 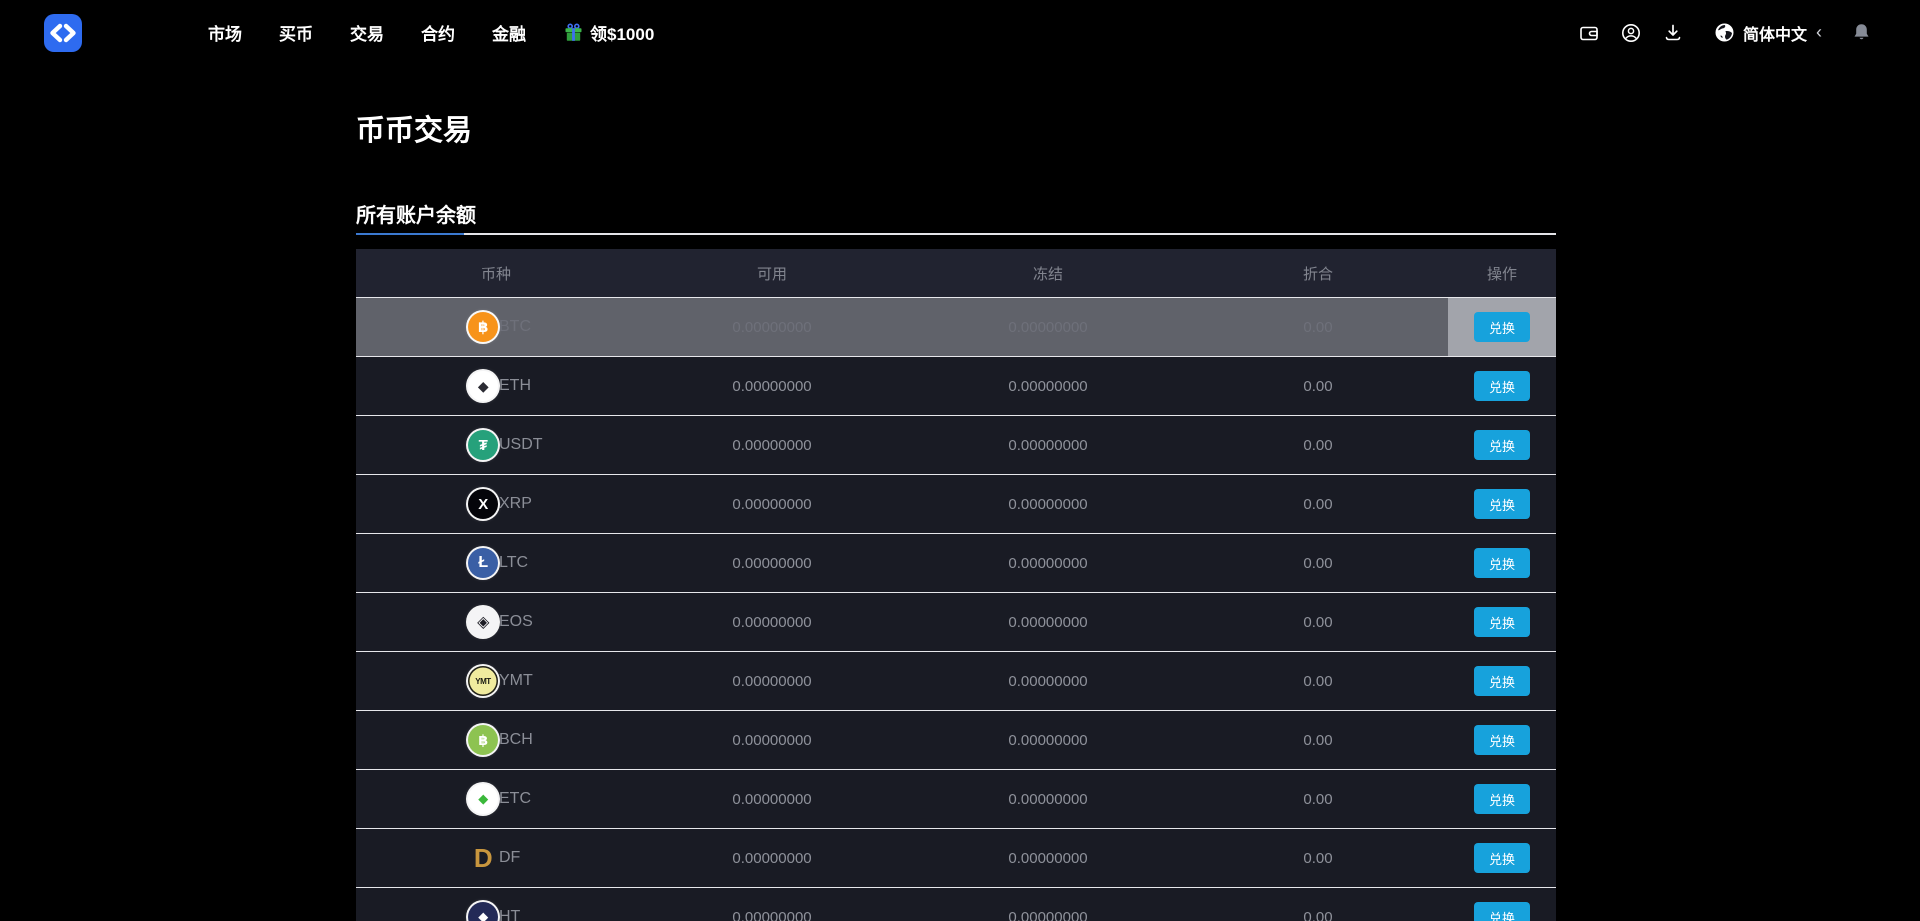 I want to click on table-header: 币种 可用 冻结 折合 操作, so click(x=956, y=273).